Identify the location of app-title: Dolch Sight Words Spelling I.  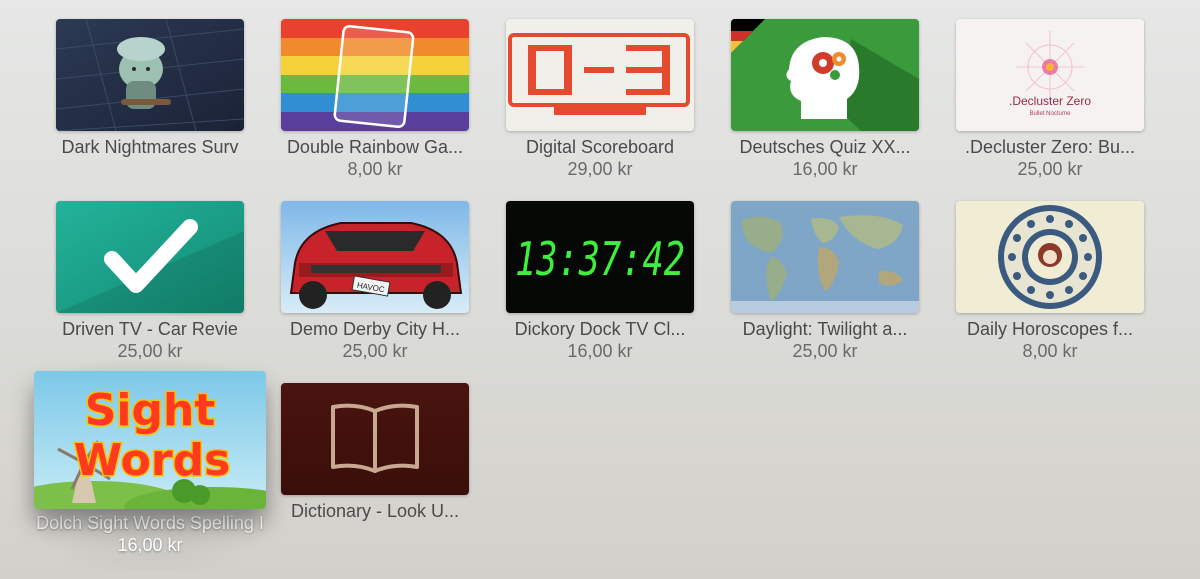
(150, 523).